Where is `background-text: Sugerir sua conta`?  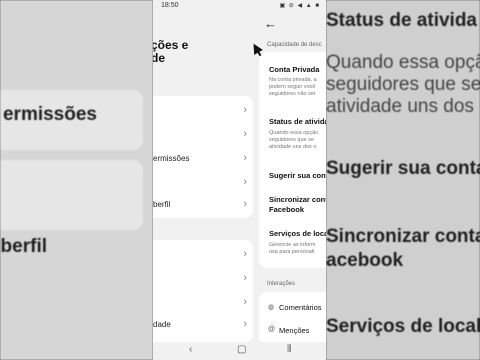
background-text: Sugerir sua conta is located at coordinates (403, 168).